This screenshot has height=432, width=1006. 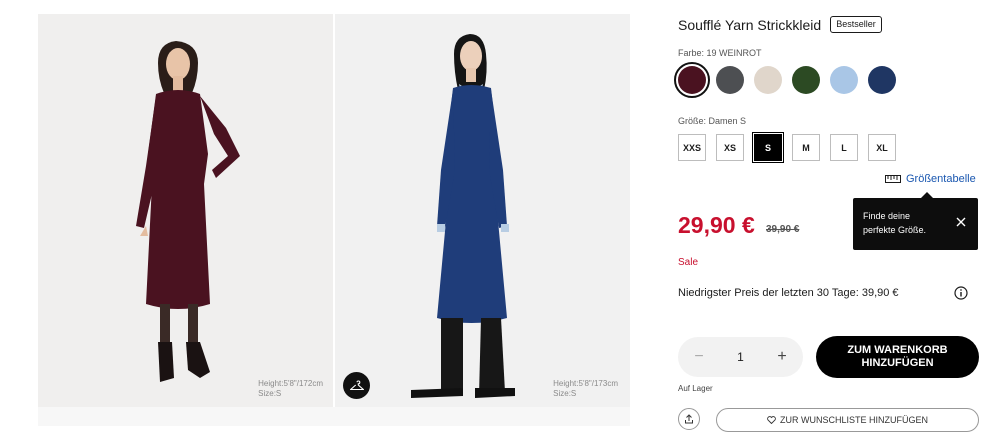 I want to click on increase-quantity-button: +, so click(x=782, y=357).